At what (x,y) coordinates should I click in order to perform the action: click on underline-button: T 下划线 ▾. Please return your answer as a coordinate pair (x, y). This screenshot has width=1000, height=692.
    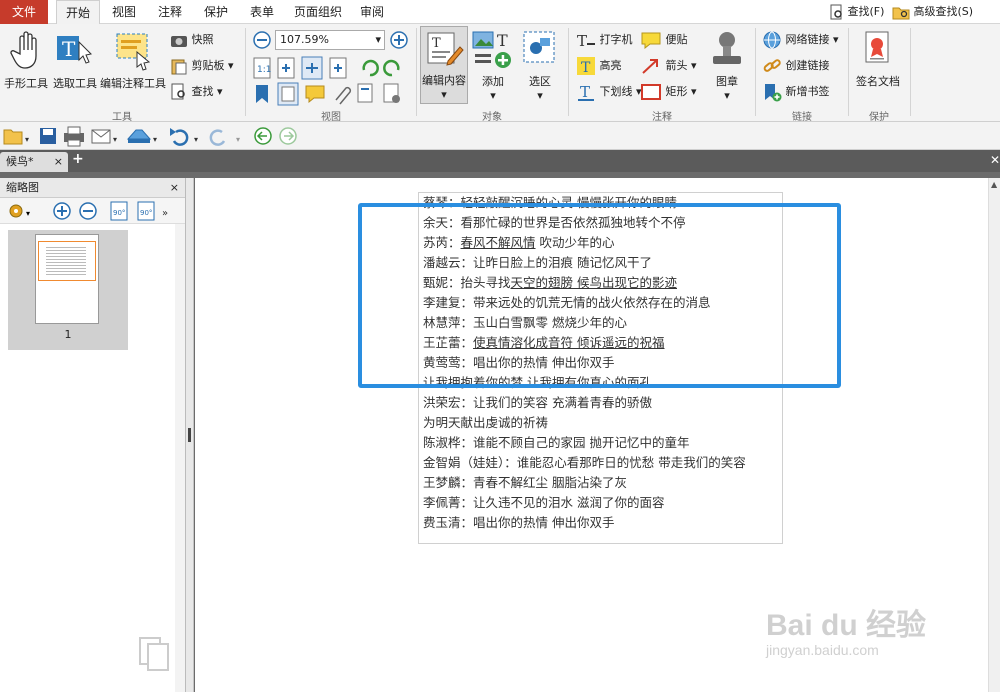
    Looking at the image, I should click on (609, 92).